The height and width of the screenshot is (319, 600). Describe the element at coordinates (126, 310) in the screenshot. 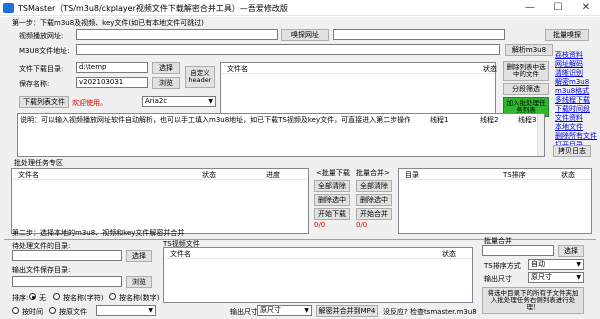

I see `order-select: ▼` at that location.